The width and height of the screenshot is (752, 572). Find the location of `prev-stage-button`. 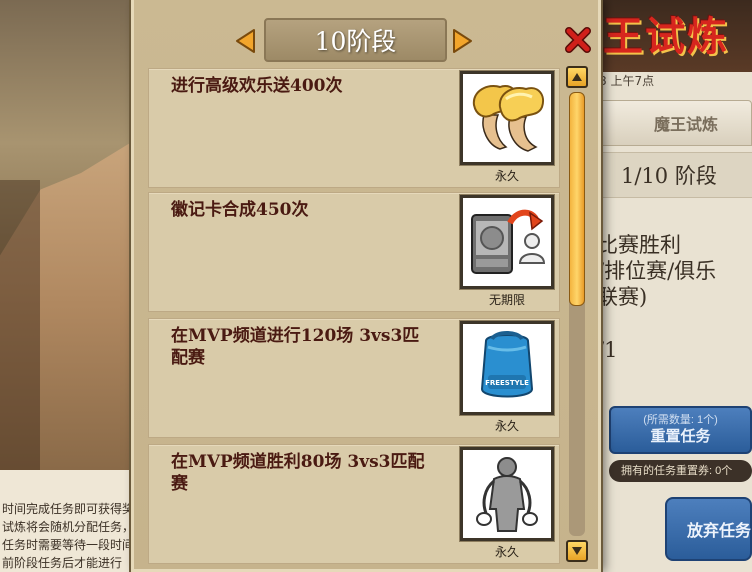

prev-stage-button is located at coordinates (245, 41).